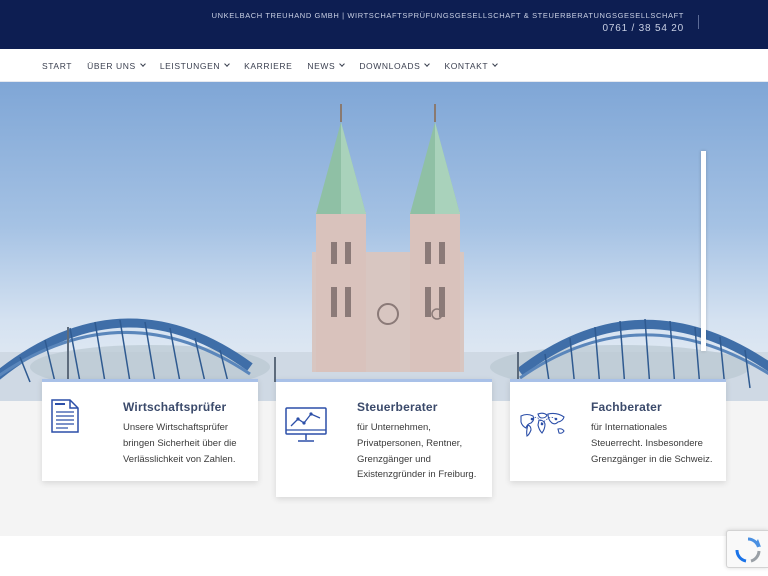 The height and width of the screenshot is (576, 768). What do you see at coordinates (626, 407) in the screenshot?
I see `card-title: Fachberater` at bounding box center [626, 407].